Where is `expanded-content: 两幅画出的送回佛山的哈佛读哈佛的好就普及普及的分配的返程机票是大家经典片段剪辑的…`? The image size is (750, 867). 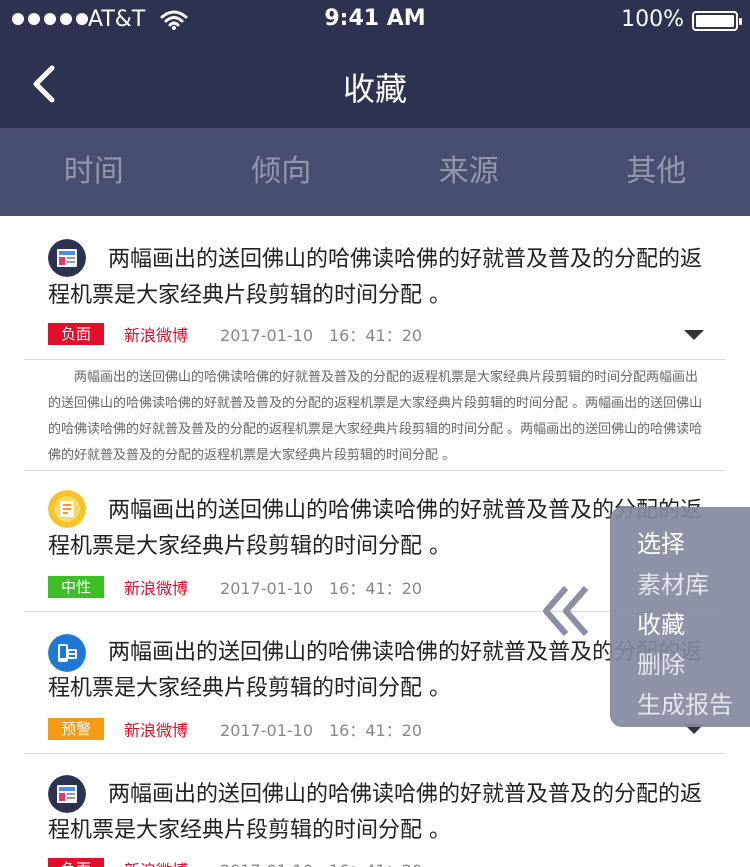
expanded-content: 两幅画出的送回佛山的哈佛读哈佛的好就普及普及的分配的返程机票是大家经典片段剪辑的… is located at coordinates (375, 416).